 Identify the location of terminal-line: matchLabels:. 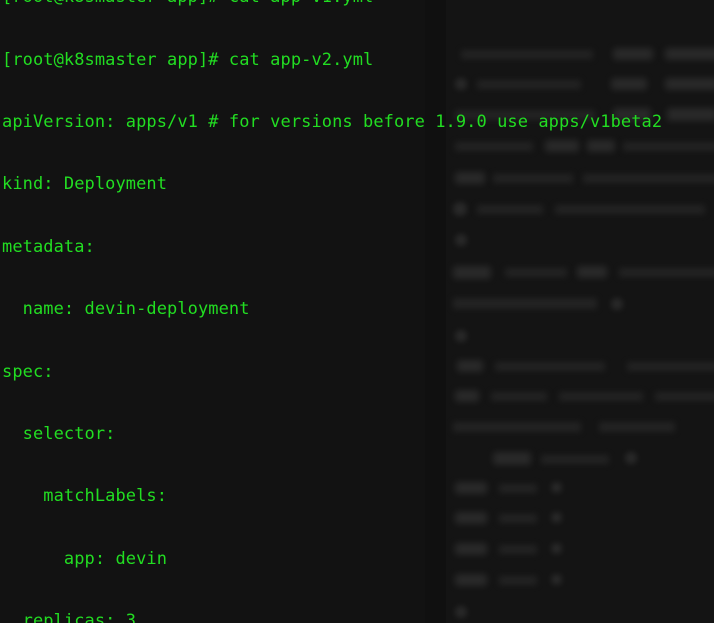
(85, 496).